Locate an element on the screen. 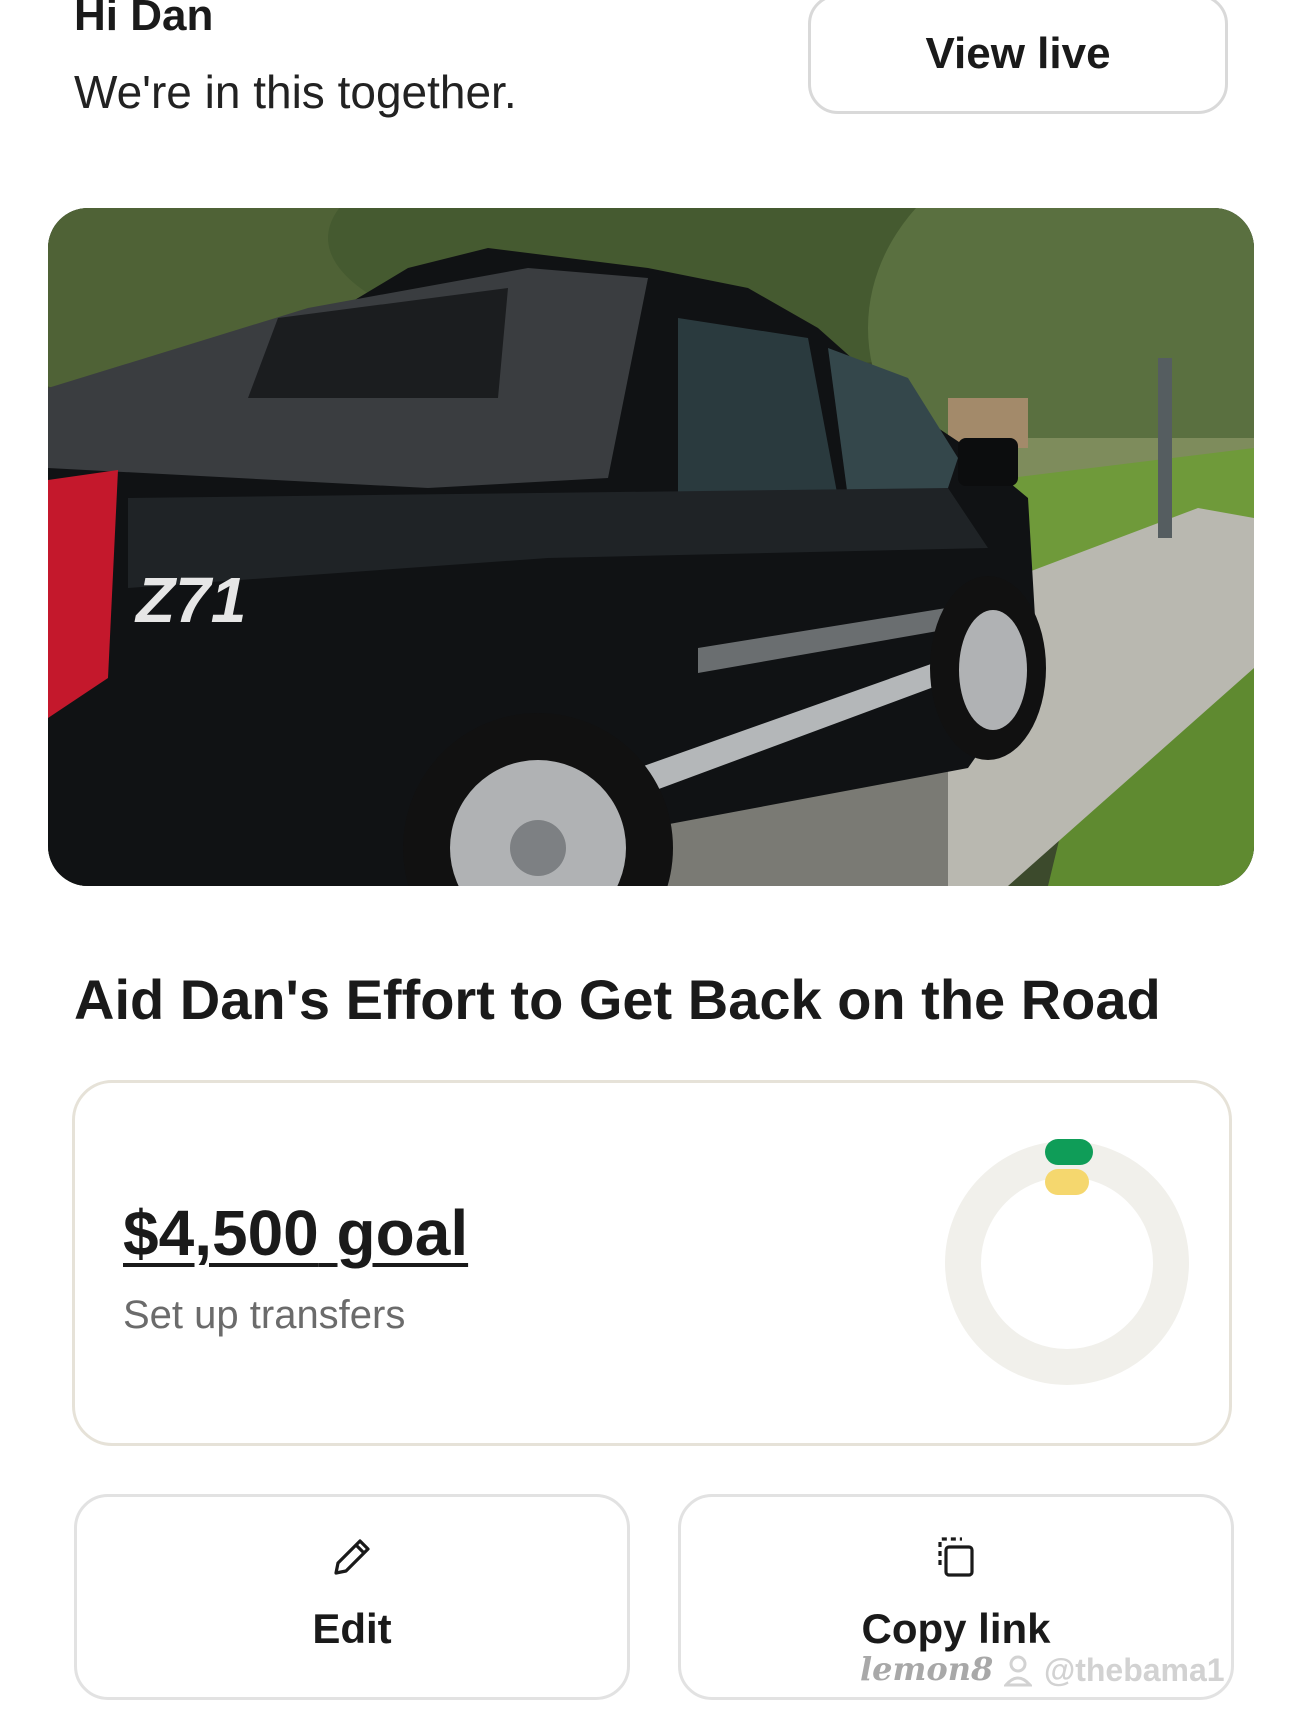  progress-ring-inner-line is located at coordinates (1067, 1263).